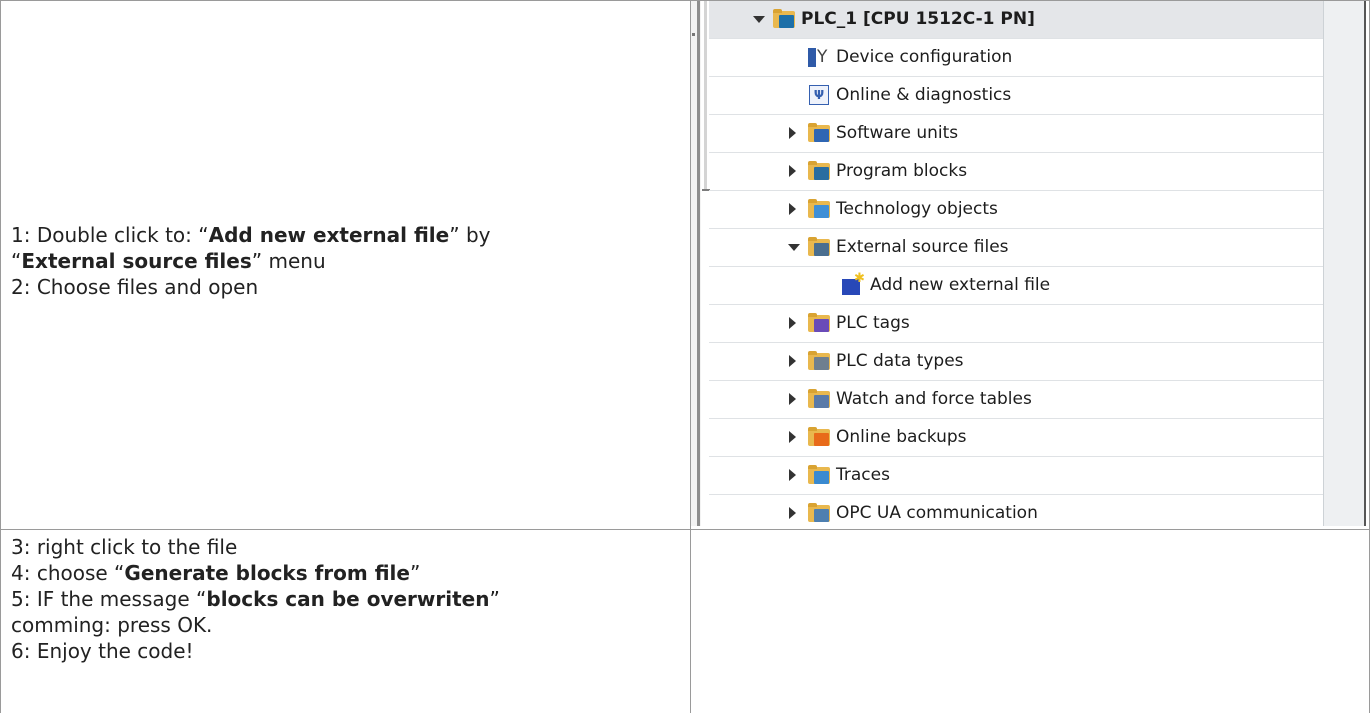 The image size is (1370, 713). I want to click on instruction-text: comming: press OK., so click(112, 625).